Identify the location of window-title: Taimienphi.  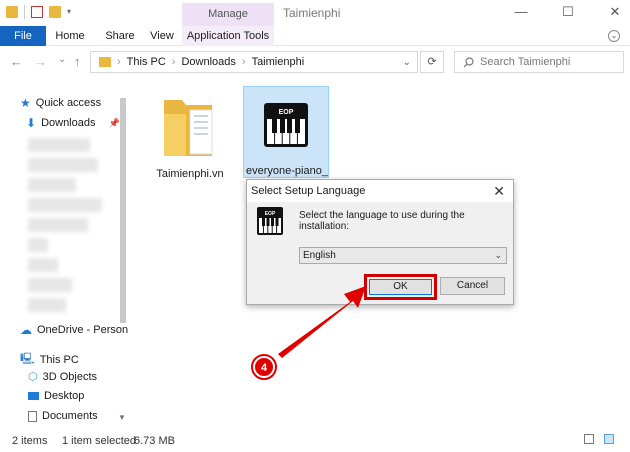
(312, 13).